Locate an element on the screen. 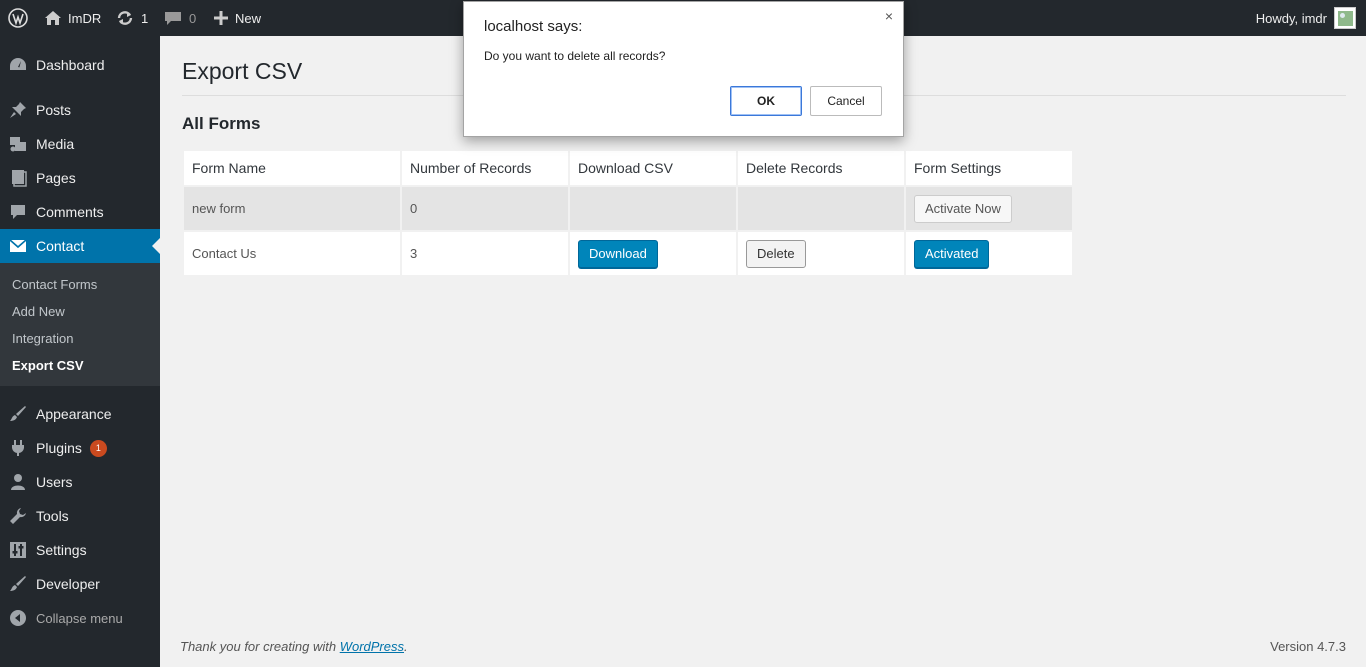  menu-item-posts: Posts is located at coordinates (80, 110).